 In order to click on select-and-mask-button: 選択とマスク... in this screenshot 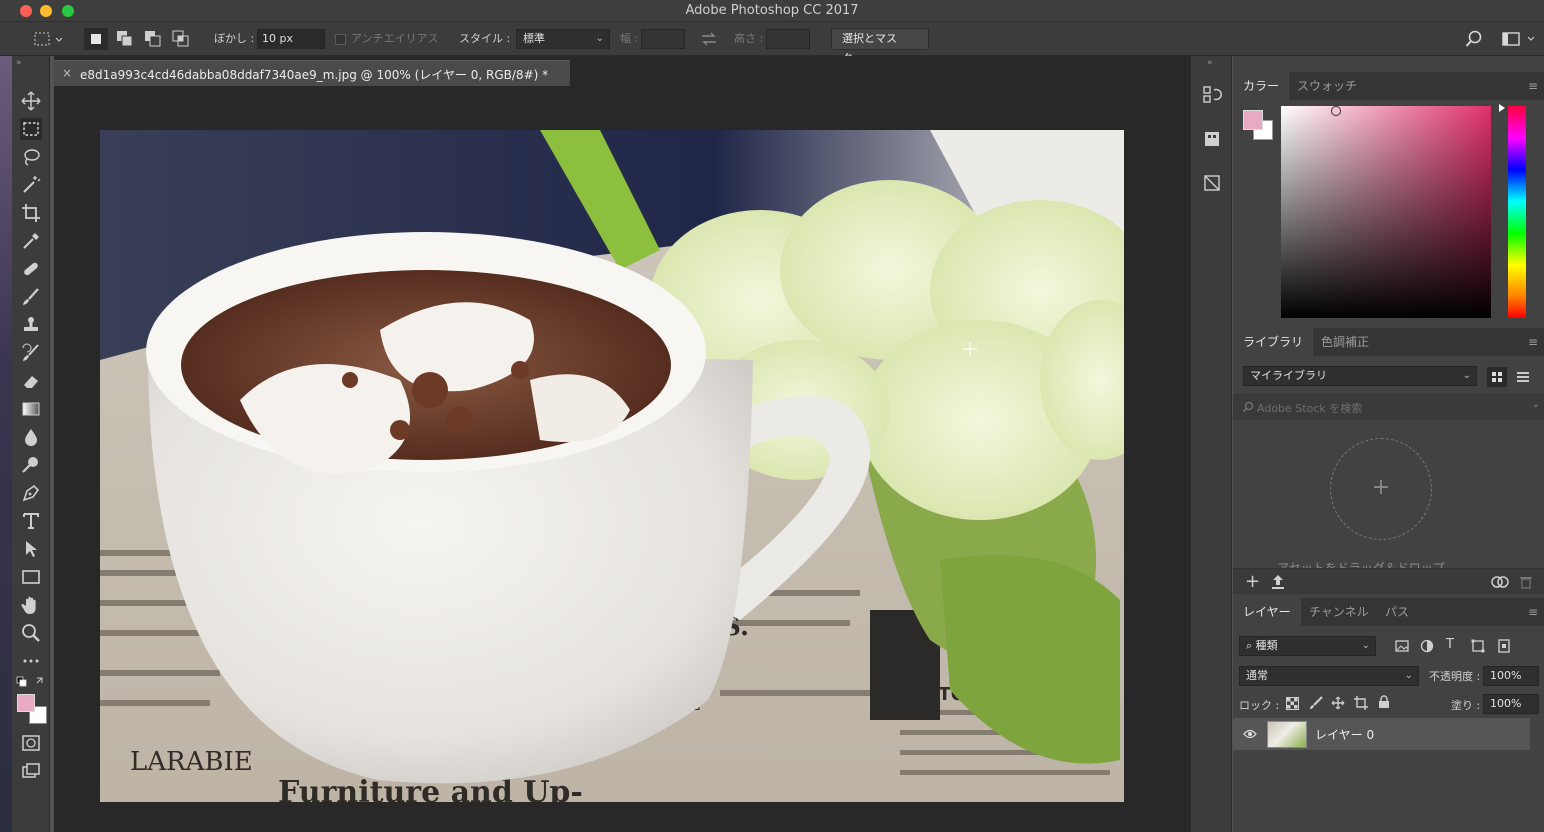, I will do `click(880, 46)`.